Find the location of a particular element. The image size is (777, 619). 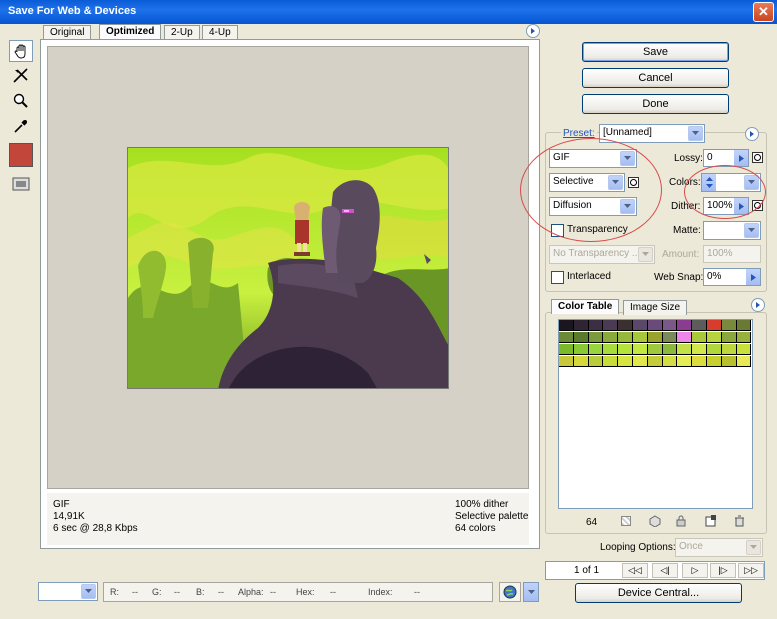

websnap-field: 0% is located at coordinates (732, 277).